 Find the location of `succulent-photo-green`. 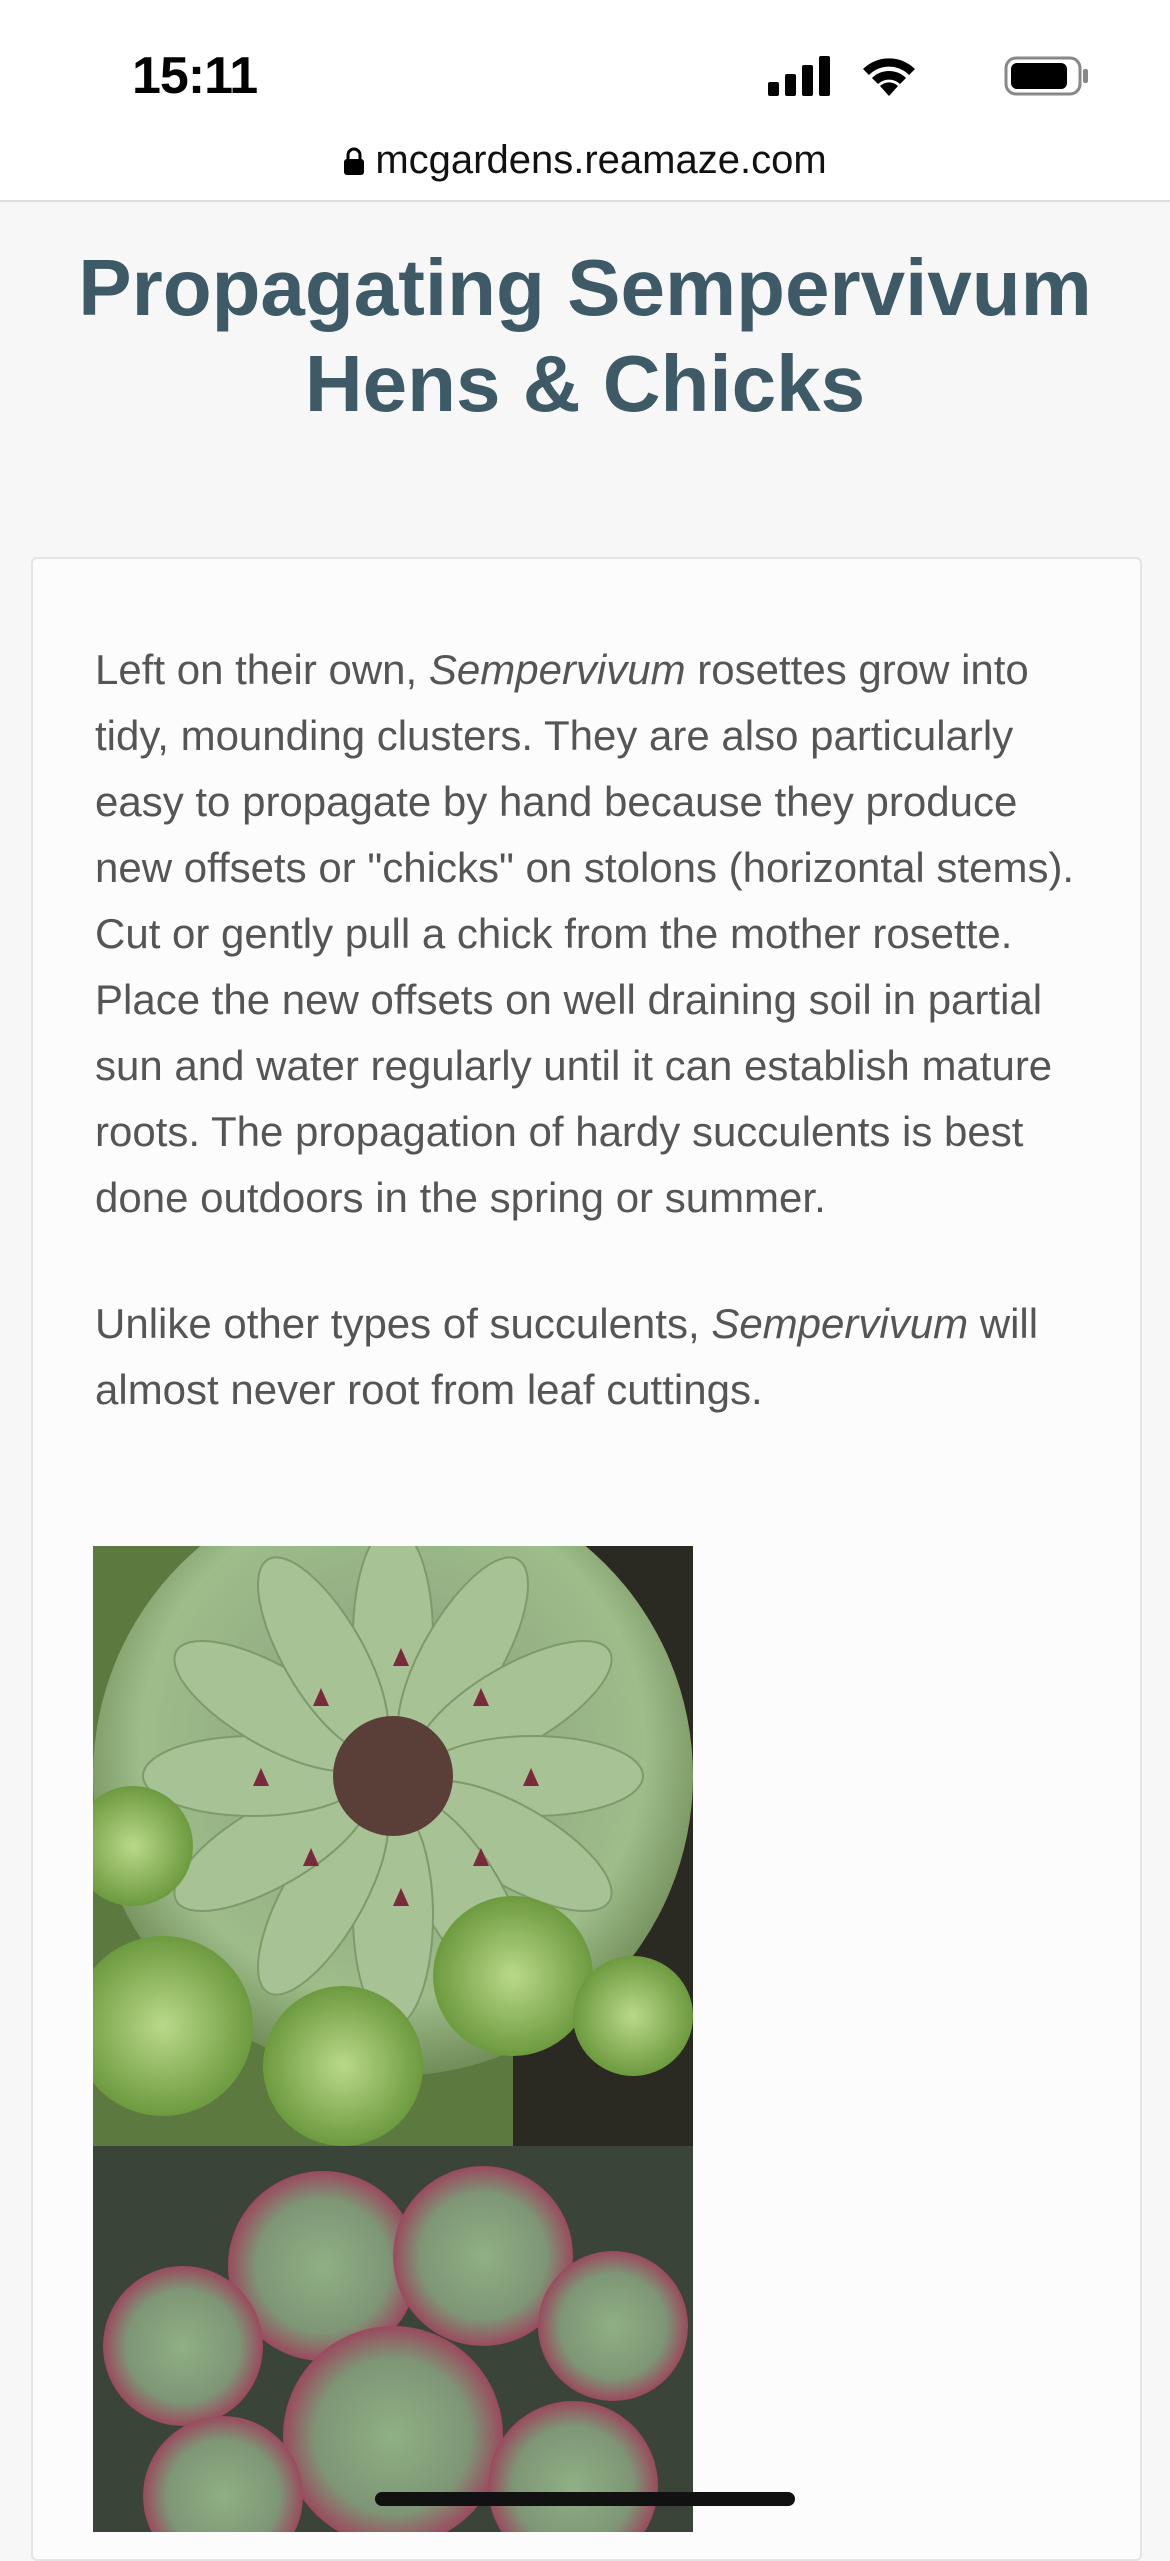

succulent-photo-green is located at coordinates (393, 1846).